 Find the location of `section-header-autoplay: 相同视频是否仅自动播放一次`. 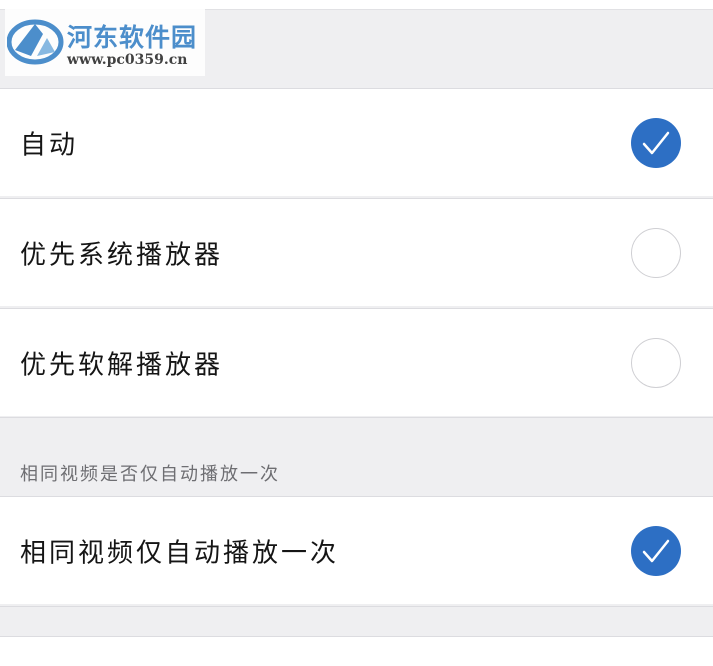

section-header-autoplay: 相同视频是否仅自动播放一次 is located at coordinates (356, 456).